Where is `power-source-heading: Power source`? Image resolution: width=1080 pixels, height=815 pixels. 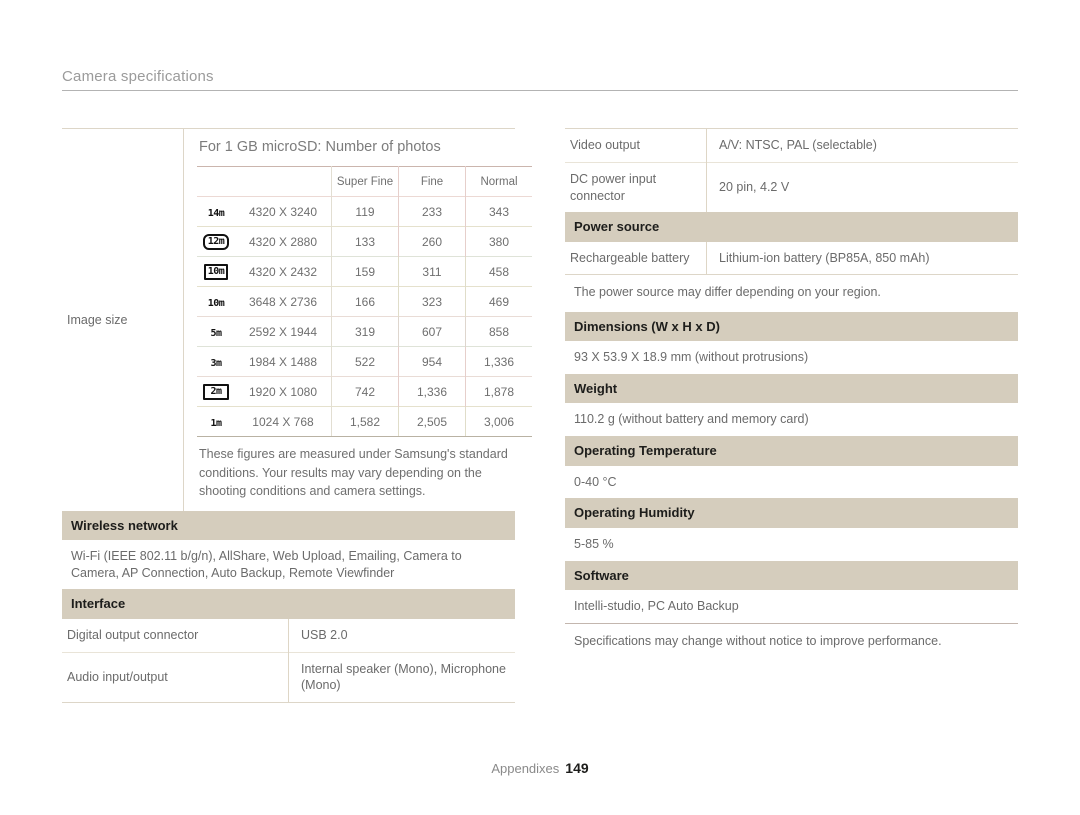 power-source-heading: Power source is located at coordinates (791, 227).